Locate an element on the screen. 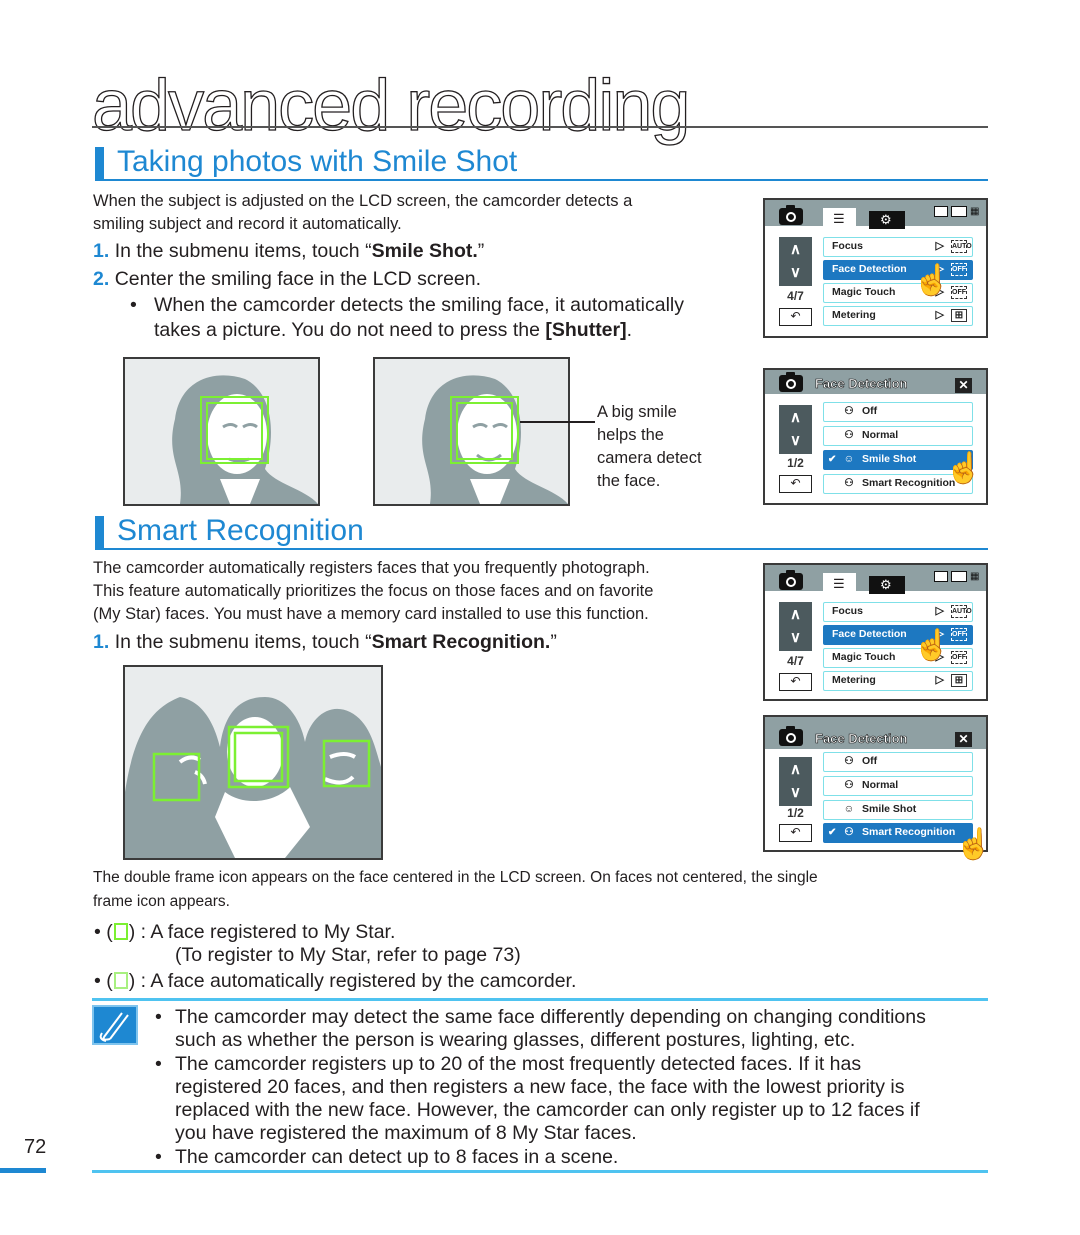 This screenshot has height=1235, width=1080. option-label: Off is located at coordinates (870, 411).